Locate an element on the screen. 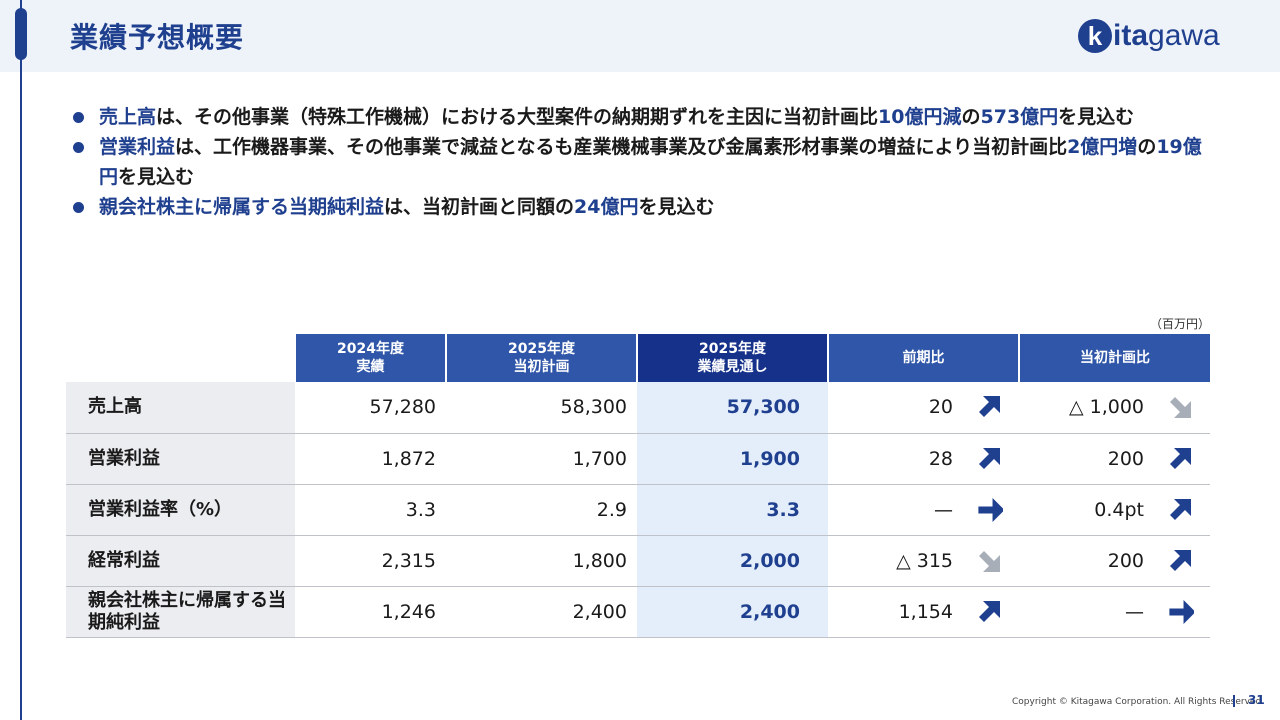 This screenshot has height=720, width=1280. cell-yoy: 28 is located at coordinates (923, 459).